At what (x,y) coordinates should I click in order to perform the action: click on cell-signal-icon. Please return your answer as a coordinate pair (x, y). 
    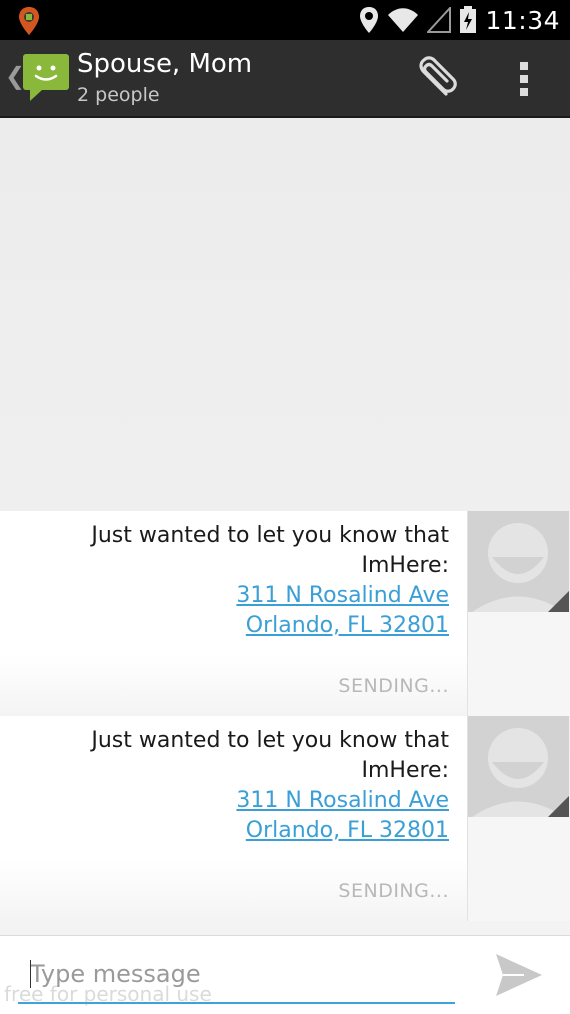
    Looking at the image, I should click on (439, 20).